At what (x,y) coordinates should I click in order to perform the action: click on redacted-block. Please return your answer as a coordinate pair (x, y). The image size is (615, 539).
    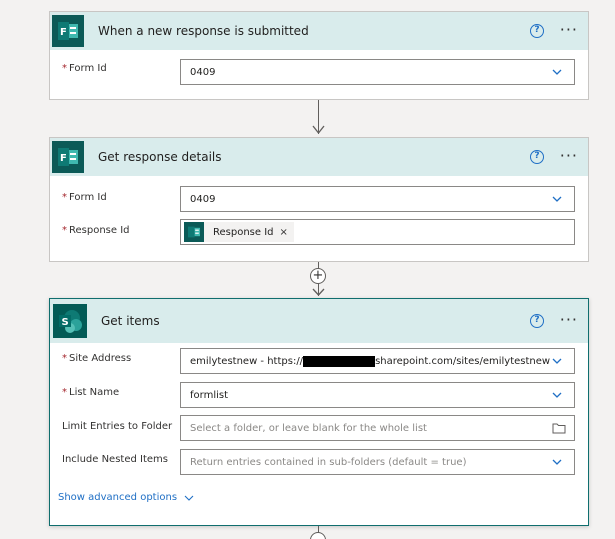
    Looking at the image, I should click on (339, 361).